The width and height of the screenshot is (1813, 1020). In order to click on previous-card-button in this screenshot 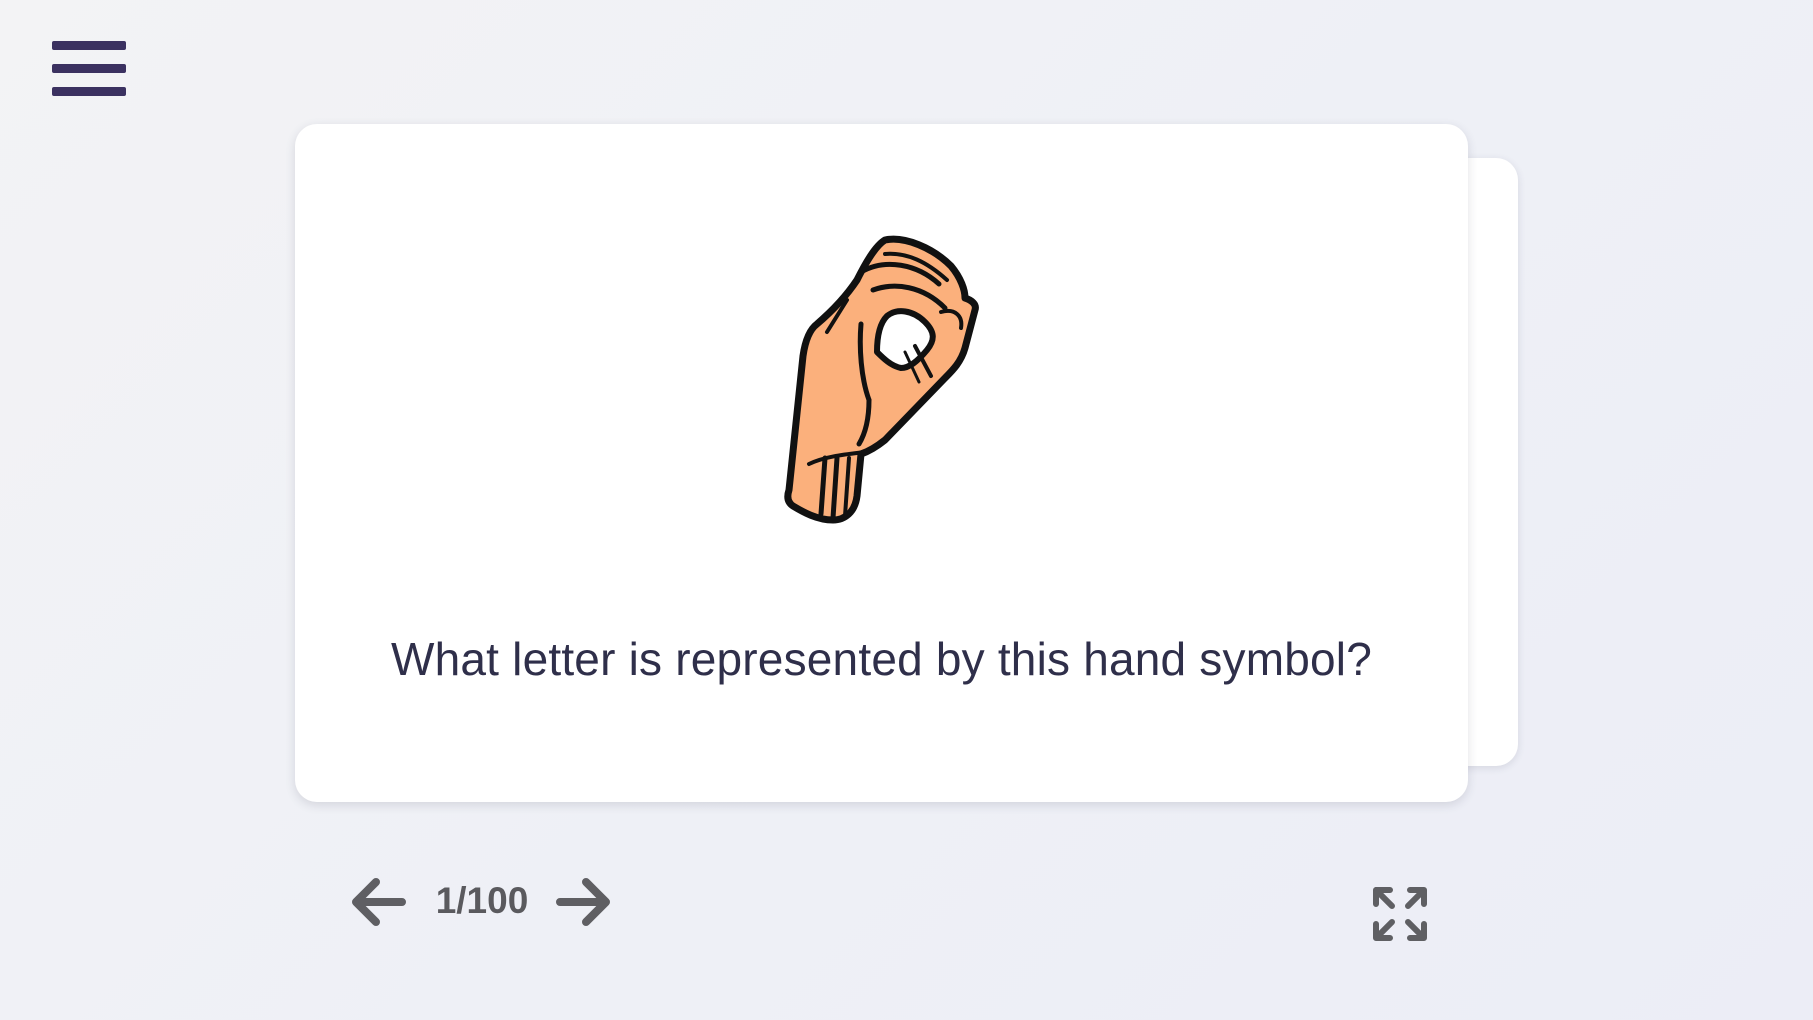, I will do `click(378, 902)`.